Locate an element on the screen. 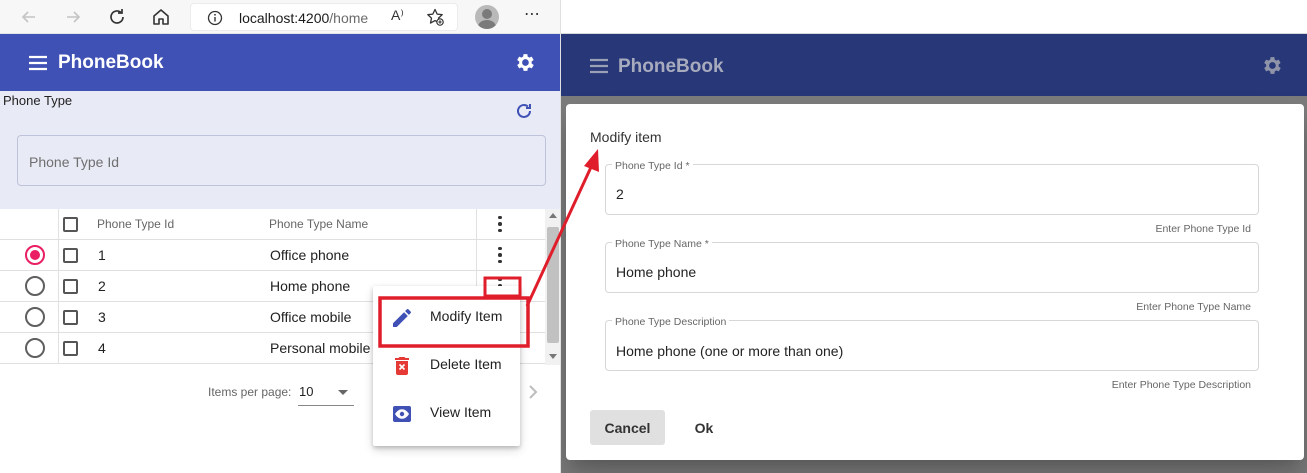  eye-icon is located at coordinates (402, 414).